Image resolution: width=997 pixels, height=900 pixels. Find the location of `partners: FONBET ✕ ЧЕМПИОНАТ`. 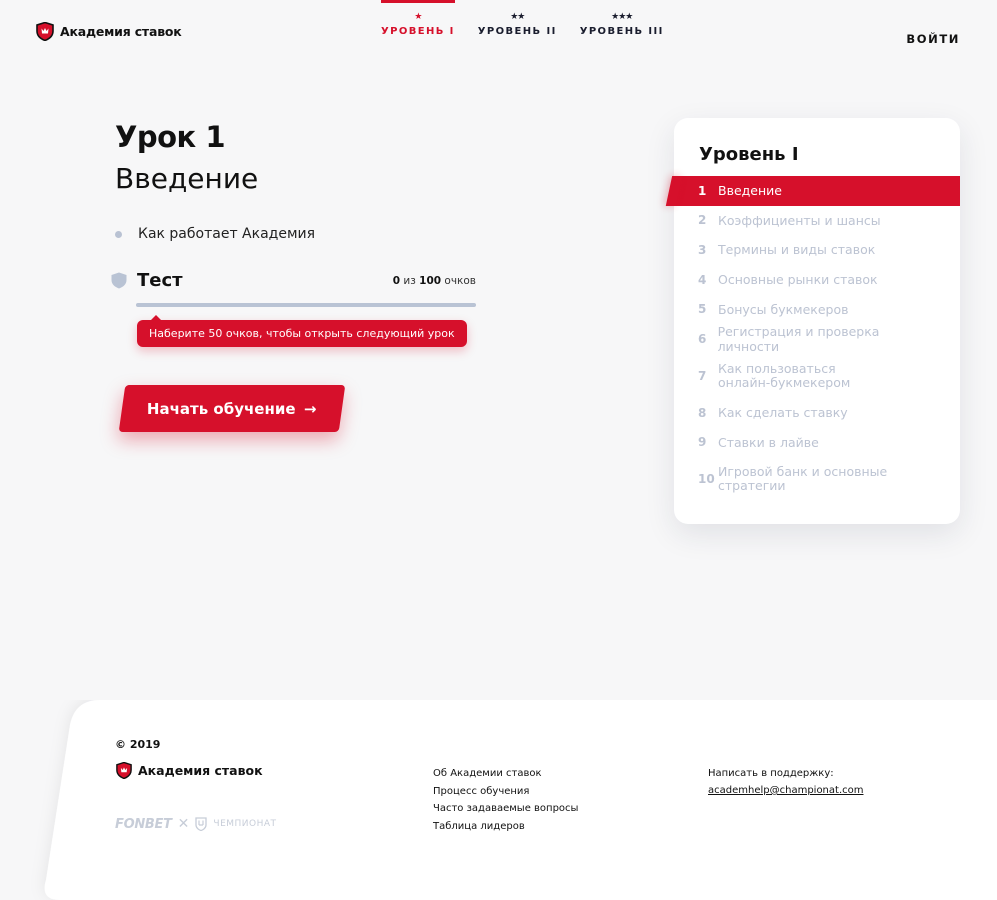

partners: FONBET ✕ ЧЕМПИОНАТ is located at coordinates (196, 824).